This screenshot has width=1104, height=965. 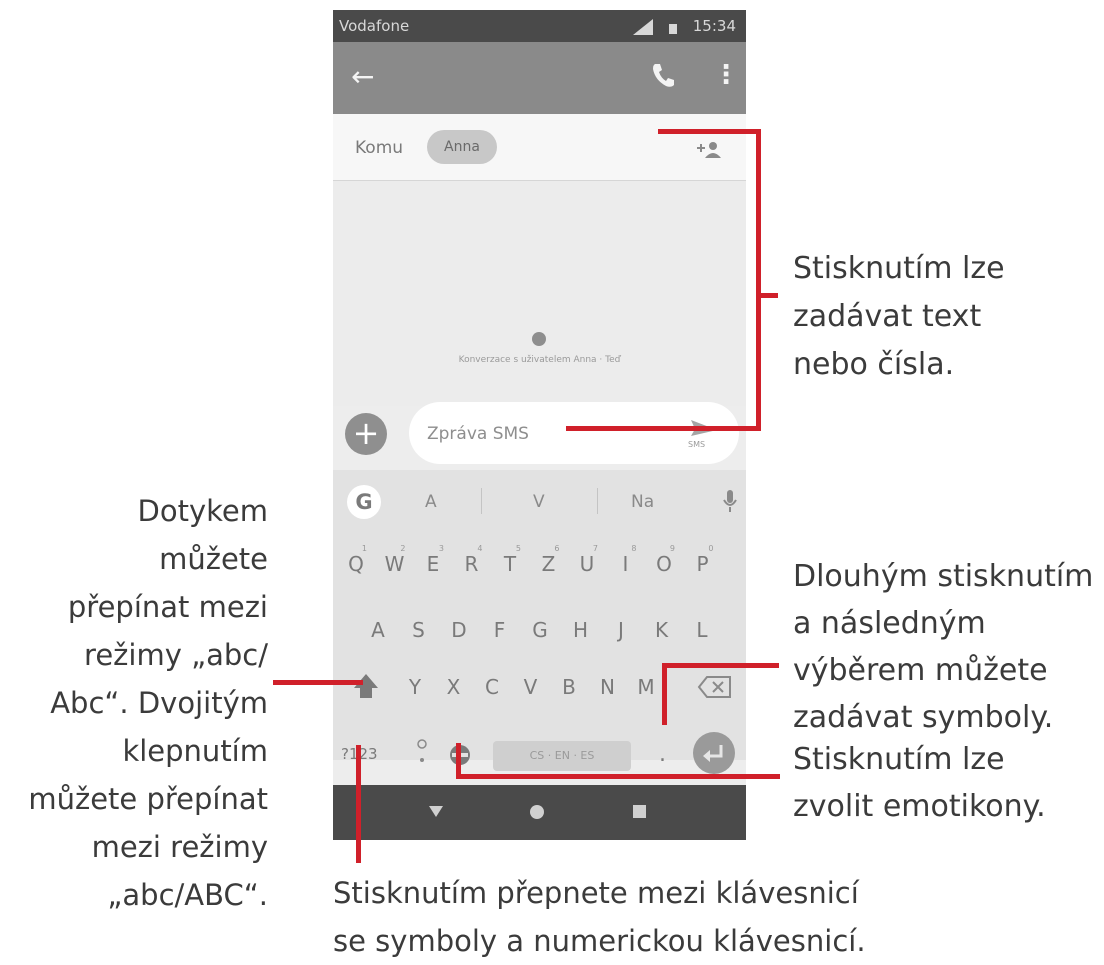 I want to click on microphone-icon, so click(x=730, y=501).